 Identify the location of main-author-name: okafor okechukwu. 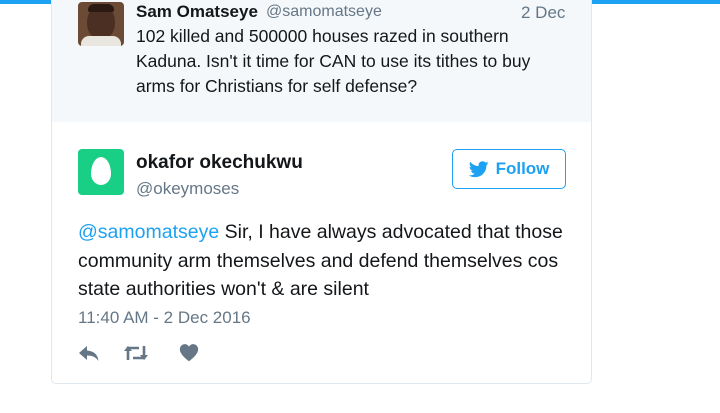
(219, 163).